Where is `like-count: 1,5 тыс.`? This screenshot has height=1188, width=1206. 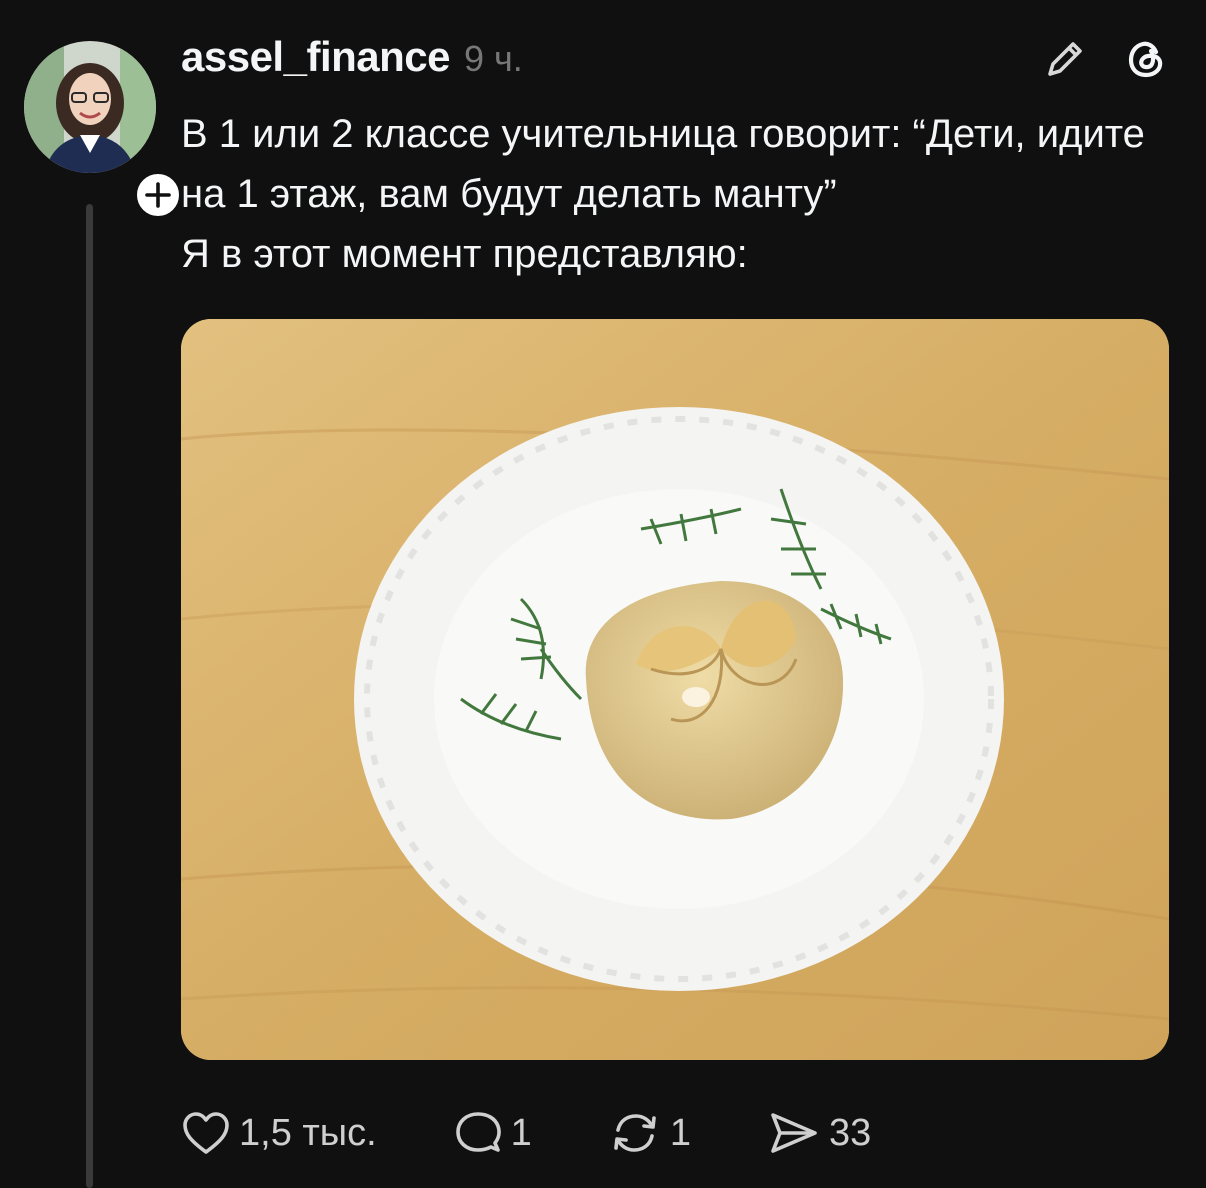
like-count: 1,5 тыс. is located at coordinates (308, 1132).